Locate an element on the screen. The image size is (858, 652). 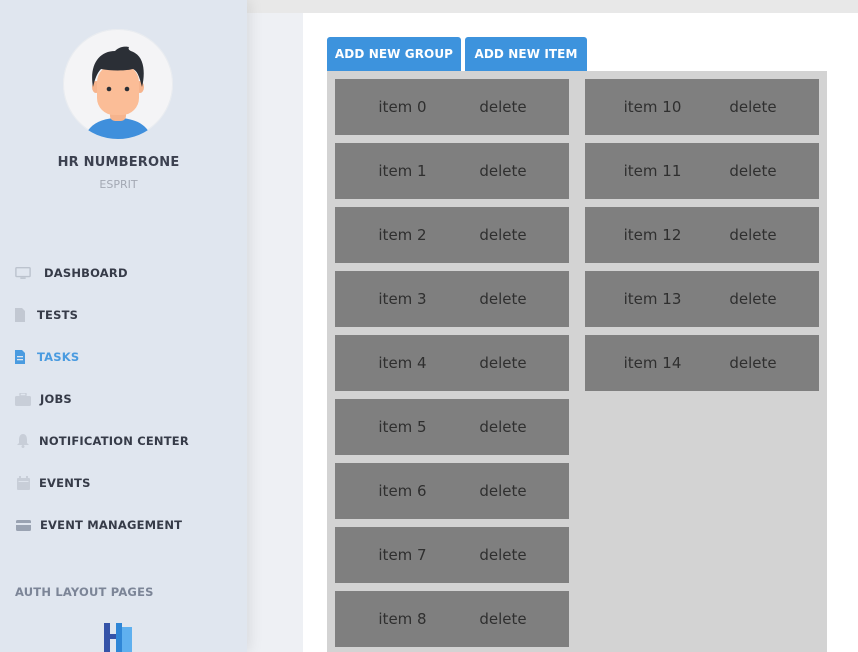
sidebar-item-label: JOBS is located at coordinates (56, 399).